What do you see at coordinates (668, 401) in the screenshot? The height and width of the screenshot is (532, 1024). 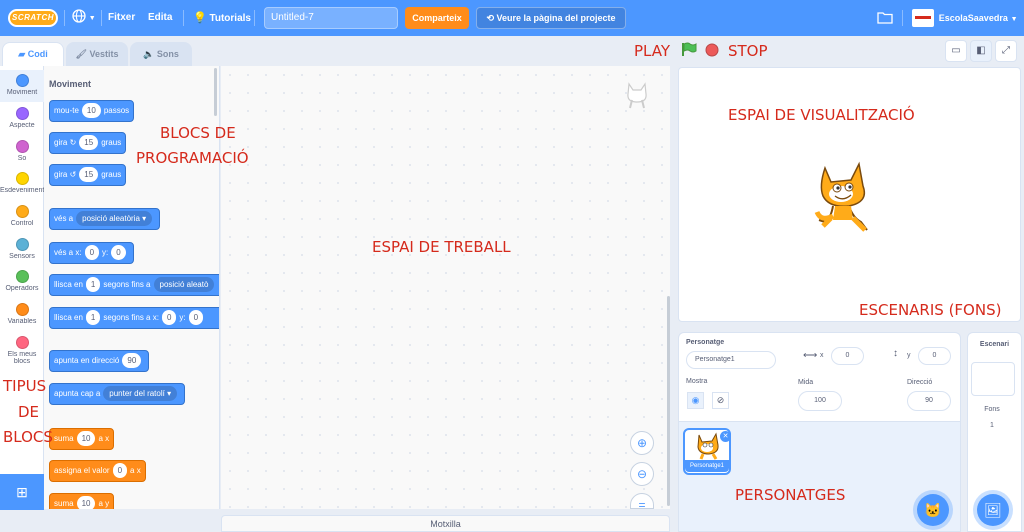 I see `workspace-scrollbar` at bounding box center [668, 401].